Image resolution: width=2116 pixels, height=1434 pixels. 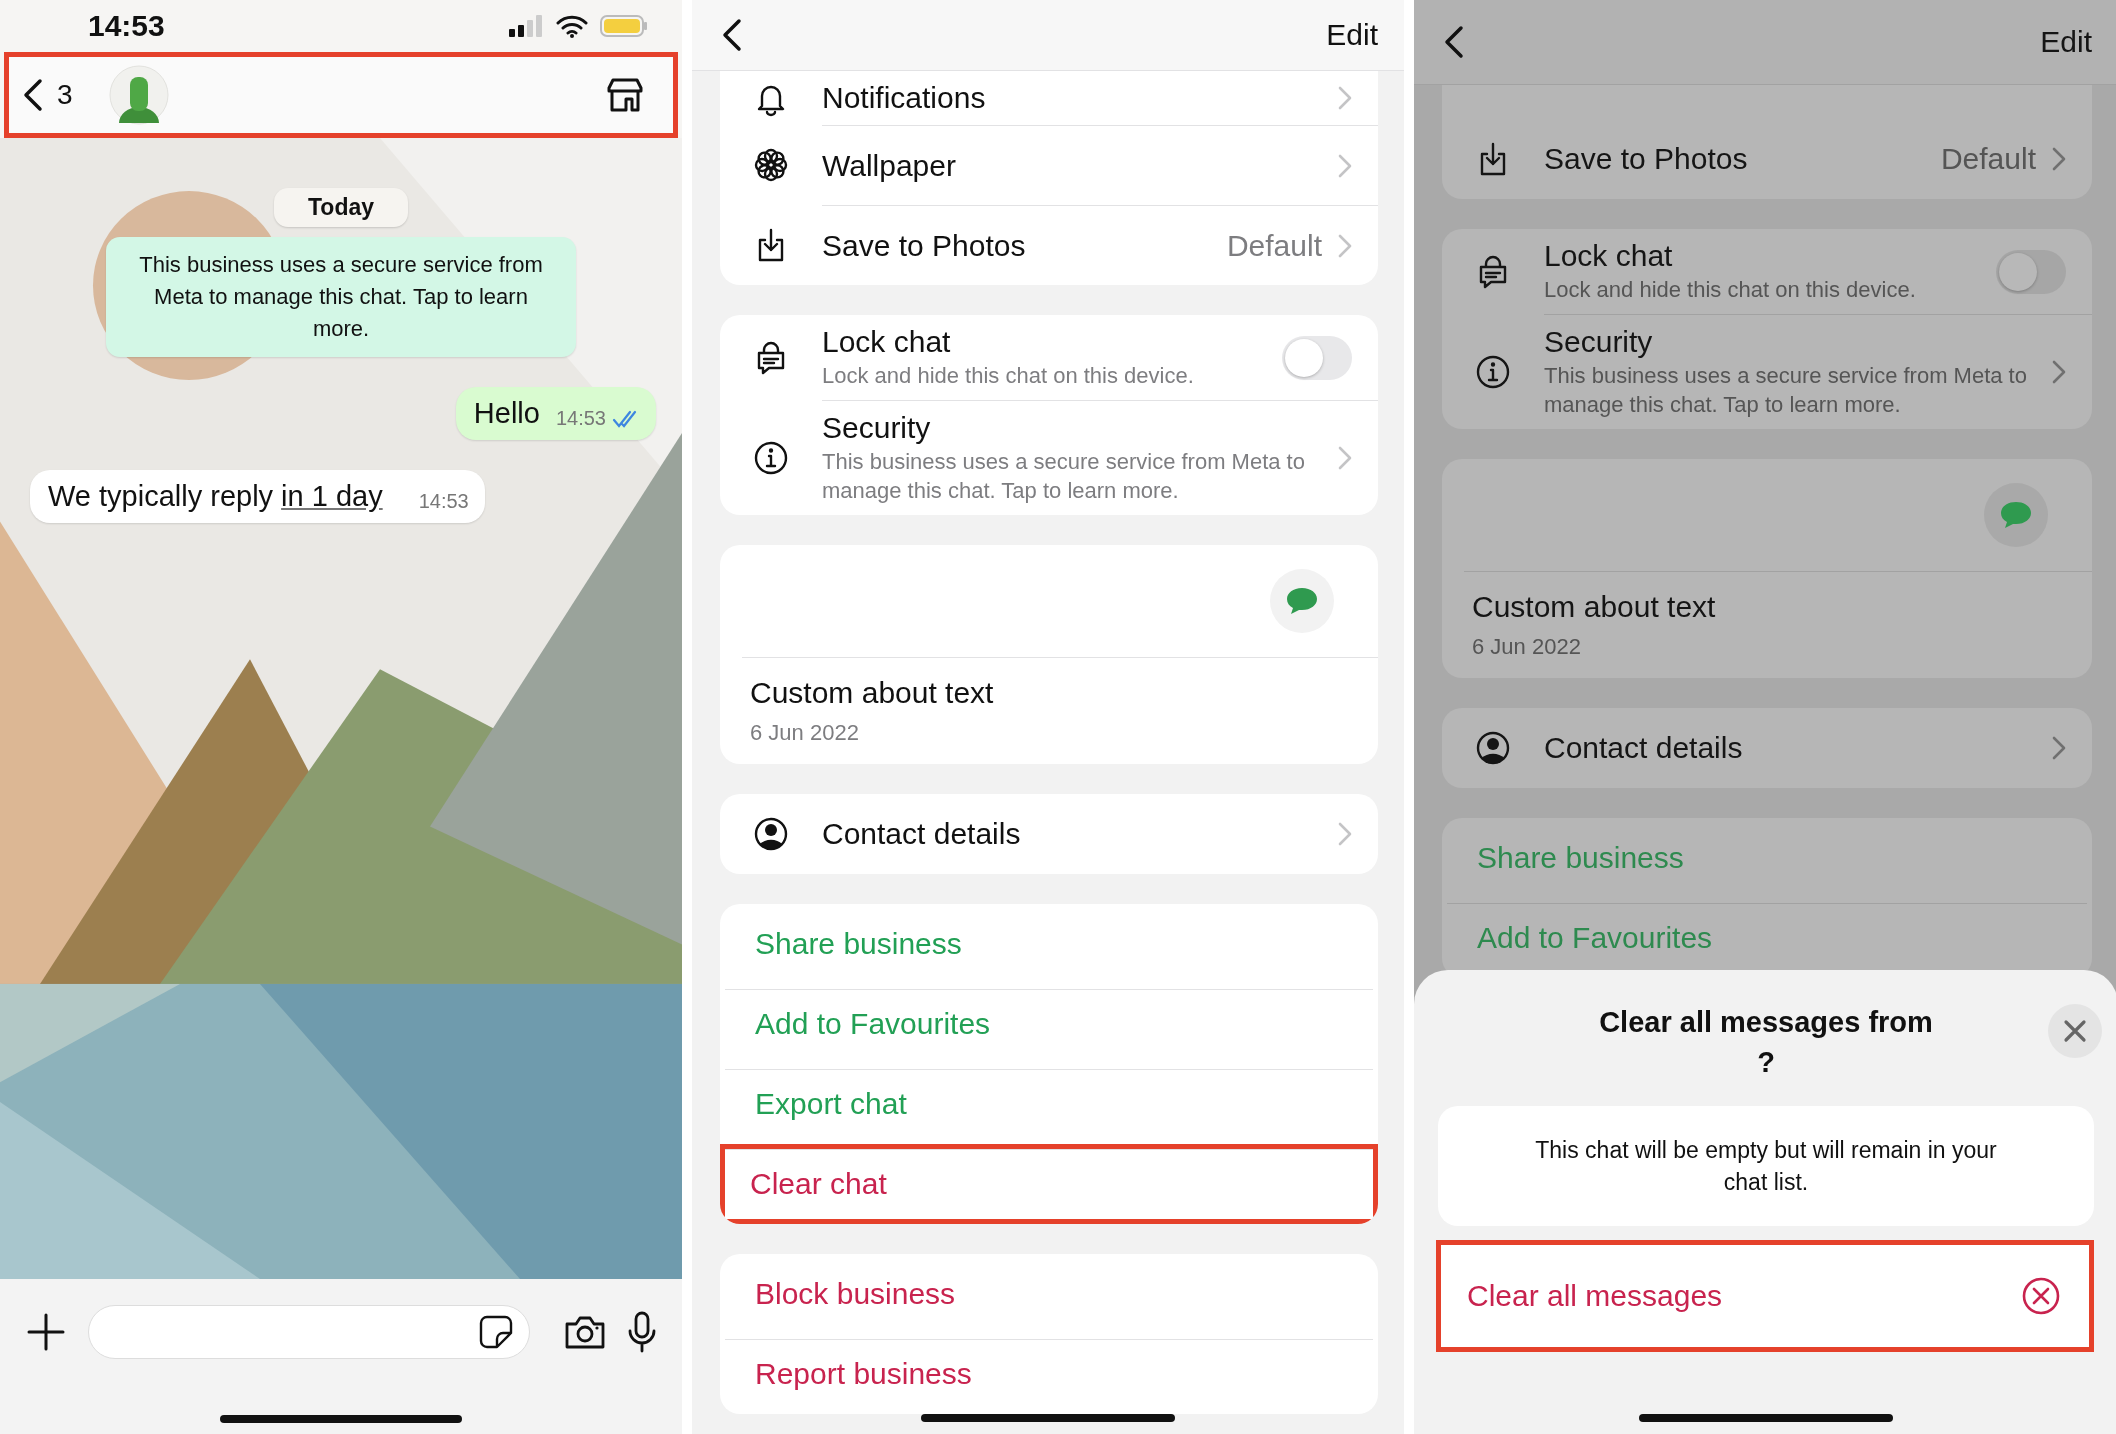 I want to click on sheet-title-end: ?, so click(x=1766, y=1062).